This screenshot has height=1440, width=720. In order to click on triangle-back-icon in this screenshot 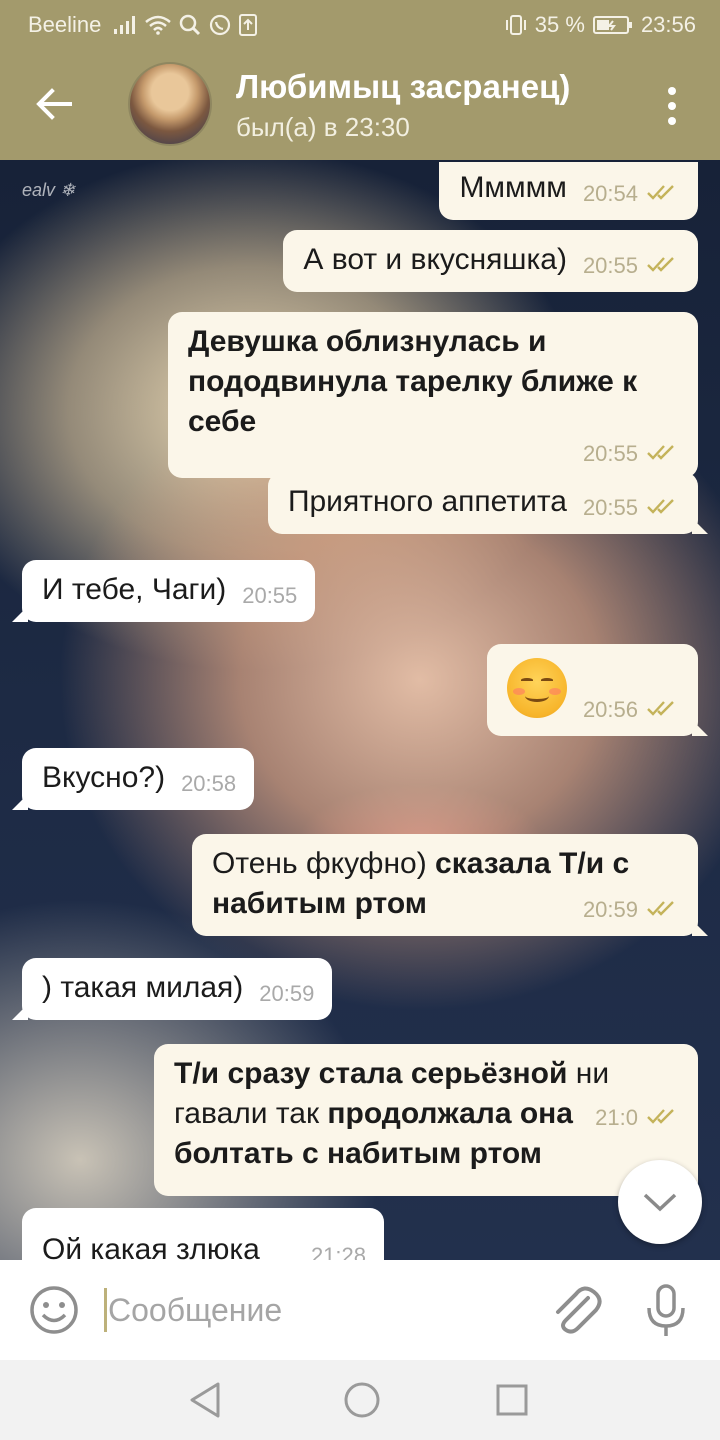, I will do `click(205, 1400)`.